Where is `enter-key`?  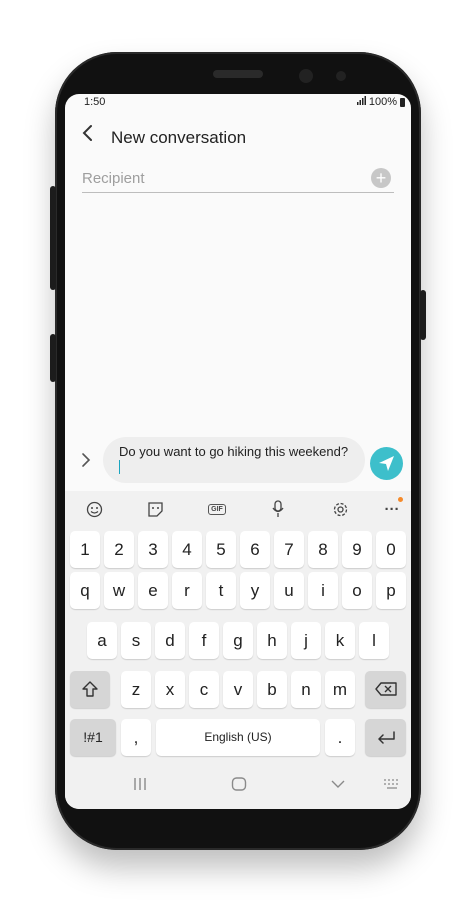 enter-key is located at coordinates (385, 737).